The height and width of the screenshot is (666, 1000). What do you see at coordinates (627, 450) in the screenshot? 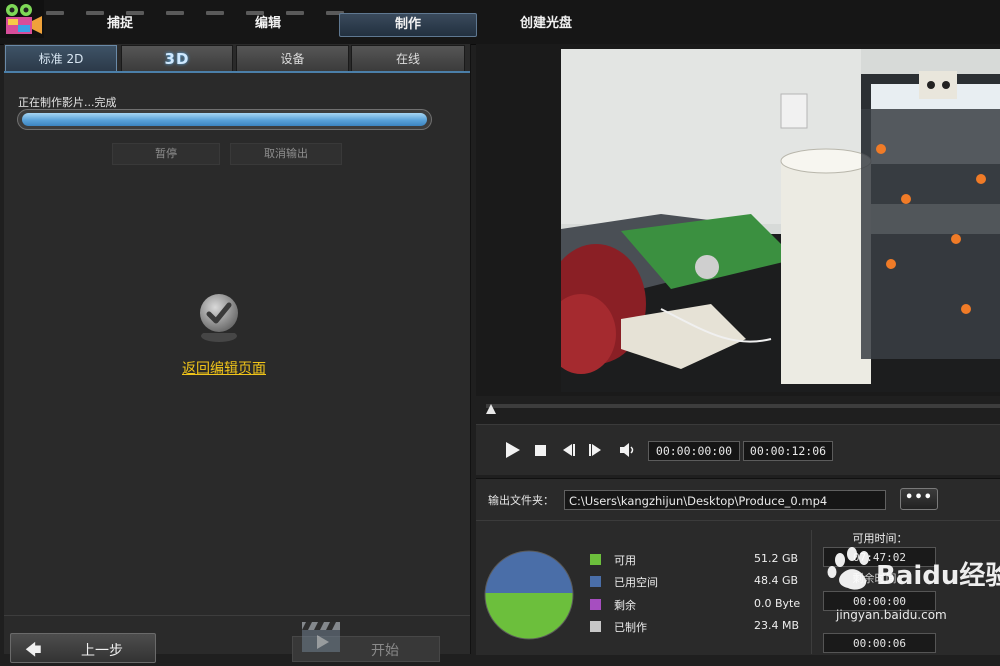
I see `volume-icon` at bounding box center [627, 450].